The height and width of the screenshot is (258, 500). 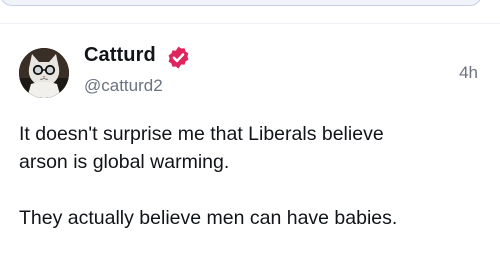 What do you see at coordinates (241, 3) in the screenshot?
I see `previous-card` at bounding box center [241, 3].